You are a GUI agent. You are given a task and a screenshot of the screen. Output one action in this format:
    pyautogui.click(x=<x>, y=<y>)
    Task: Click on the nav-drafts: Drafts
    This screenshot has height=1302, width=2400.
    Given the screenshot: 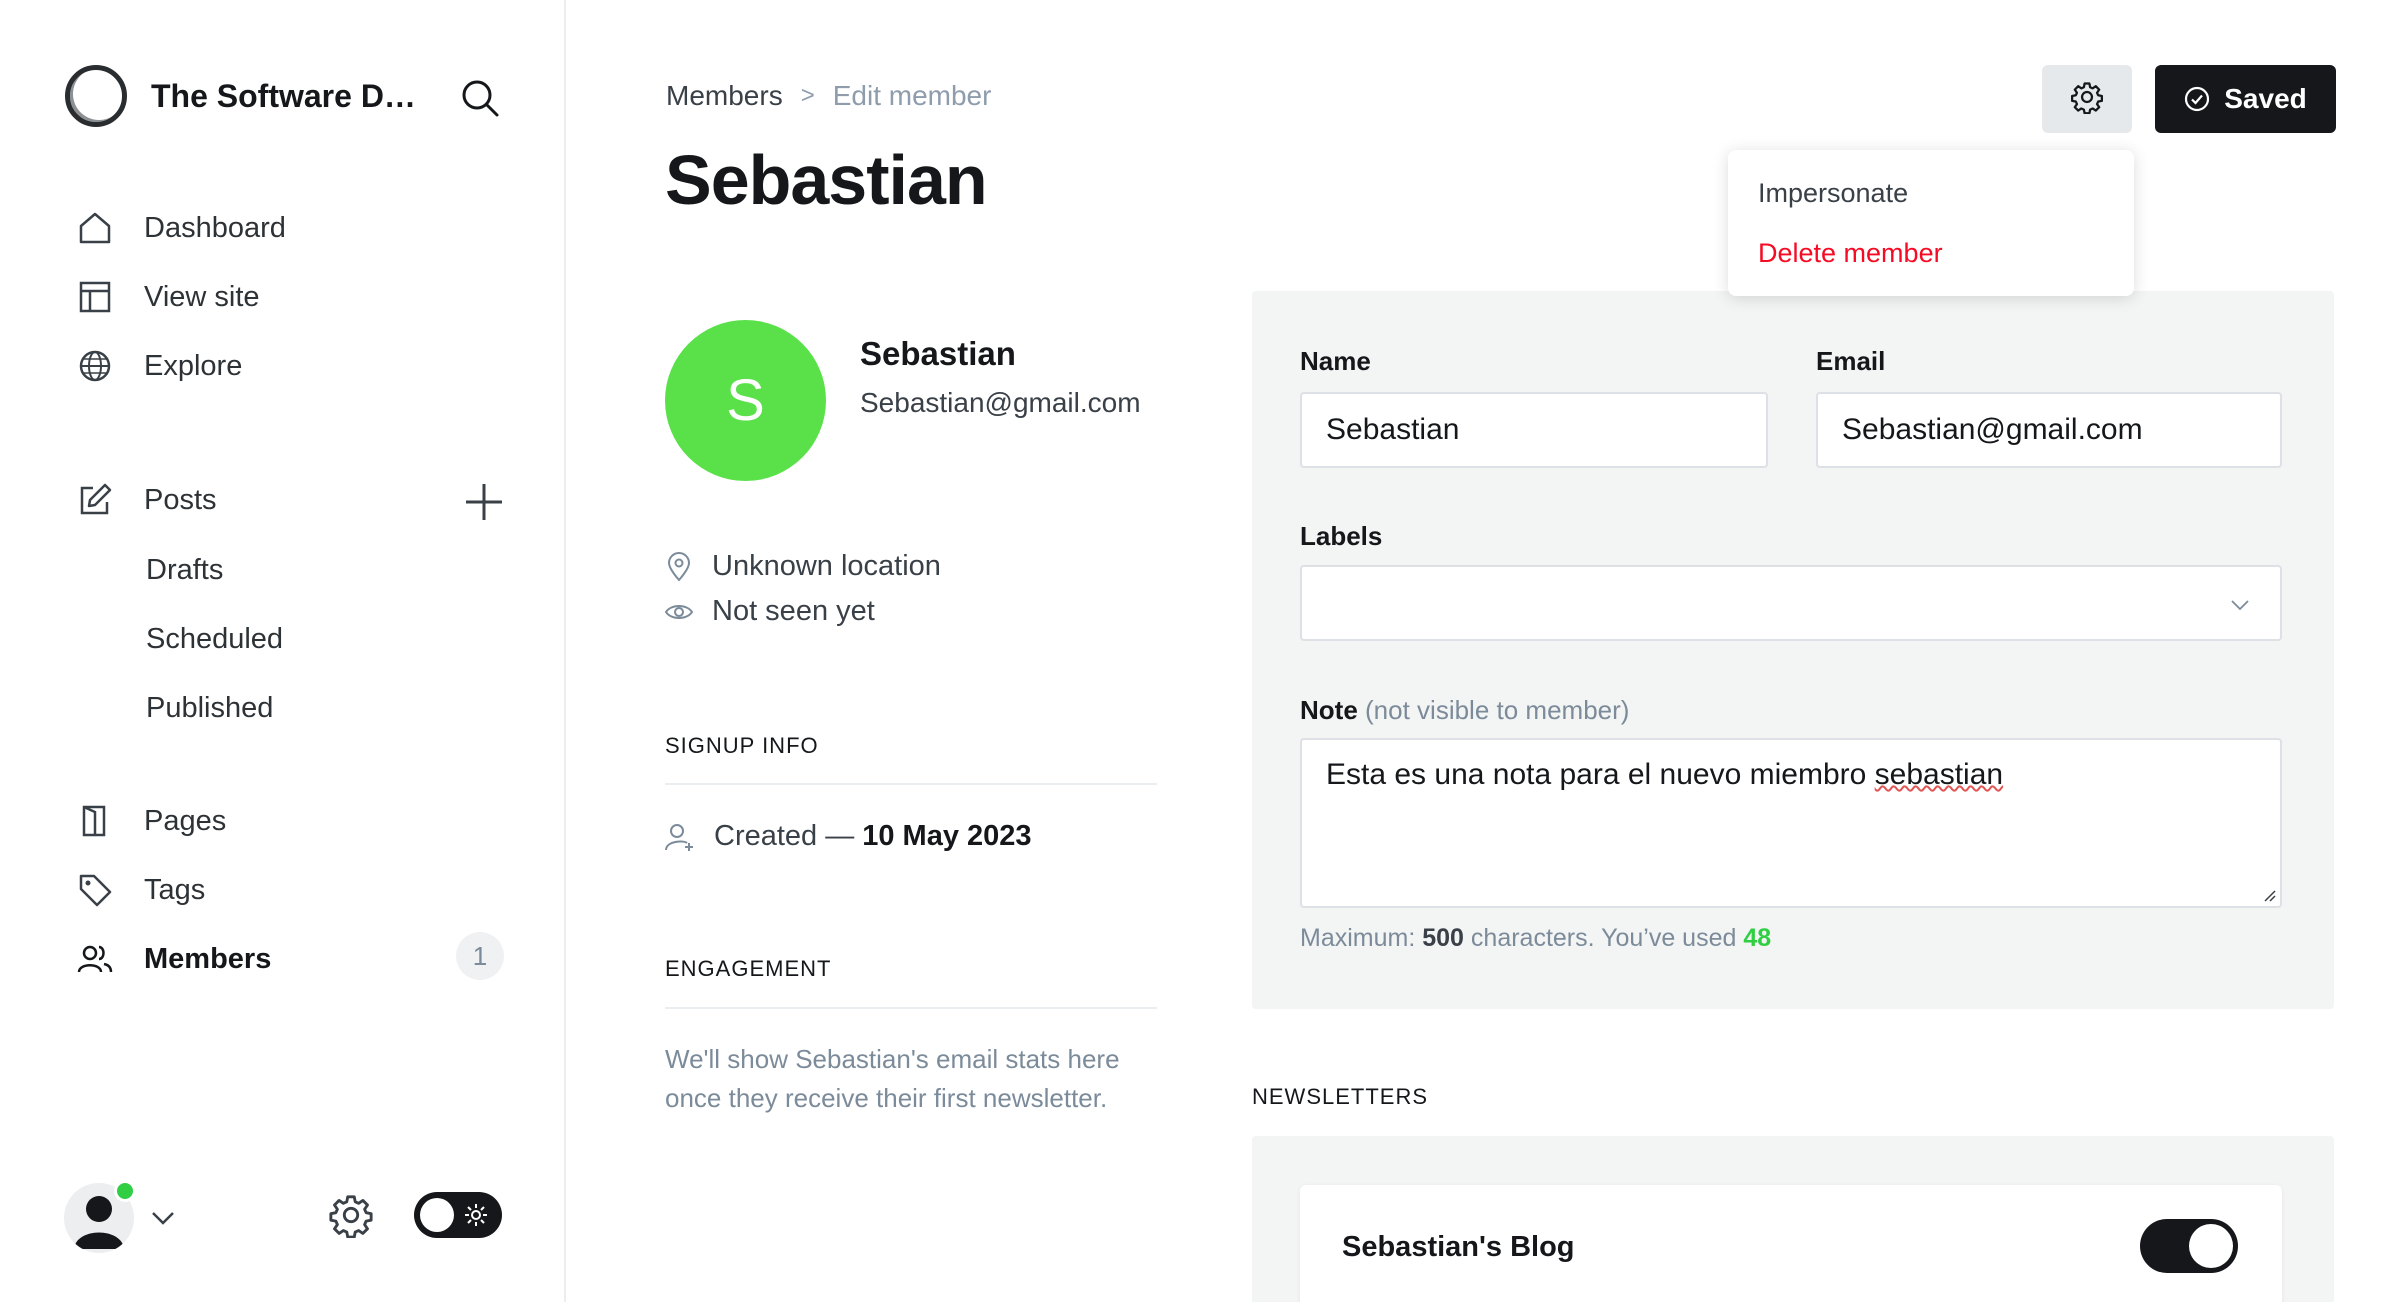 What is the action you would take?
    pyautogui.click(x=184, y=570)
    